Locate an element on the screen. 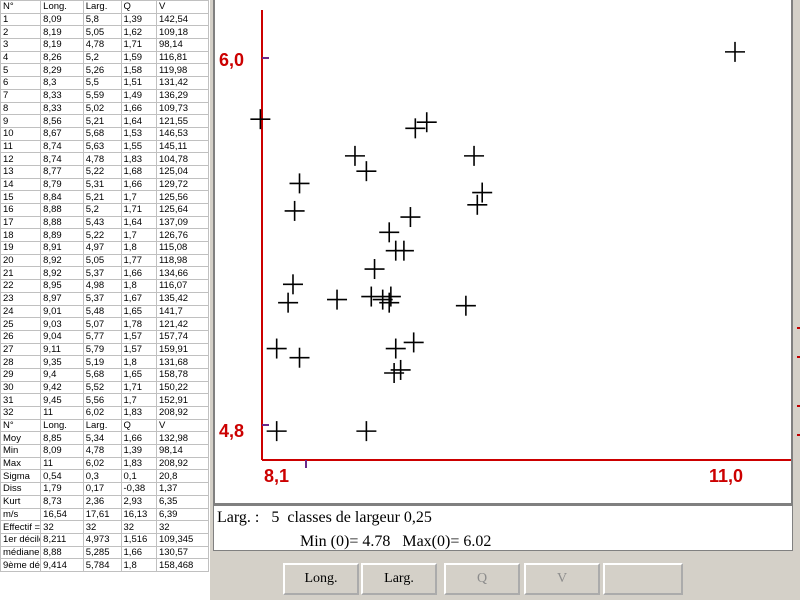 The image size is (800, 600). grid-cell: 5,48 is located at coordinates (102, 311).